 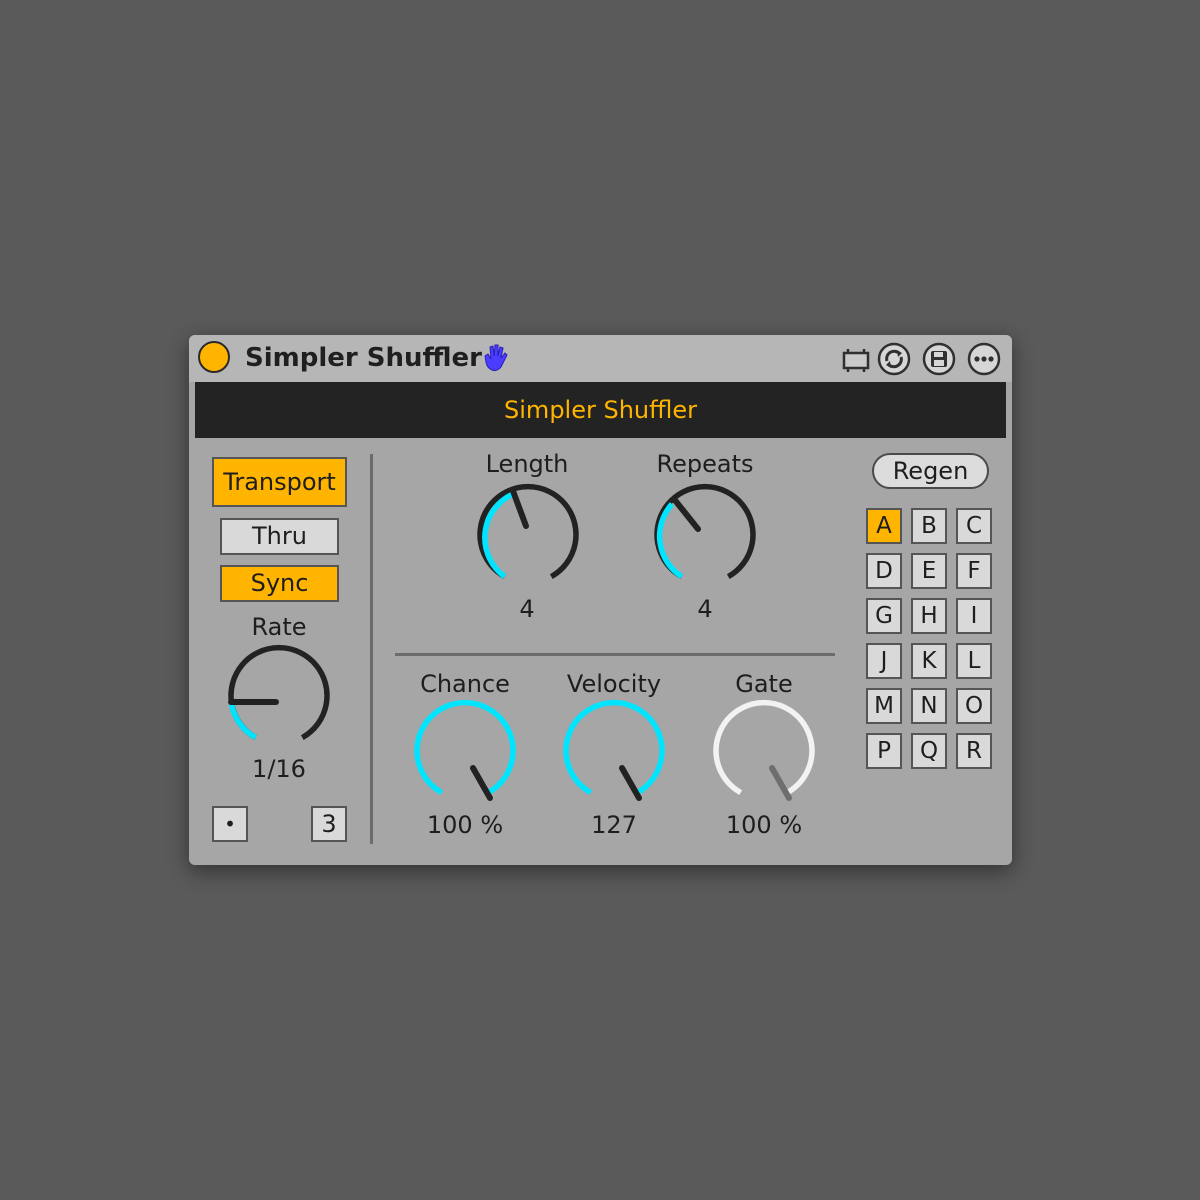 I want to click on power-button, so click(x=214, y=357).